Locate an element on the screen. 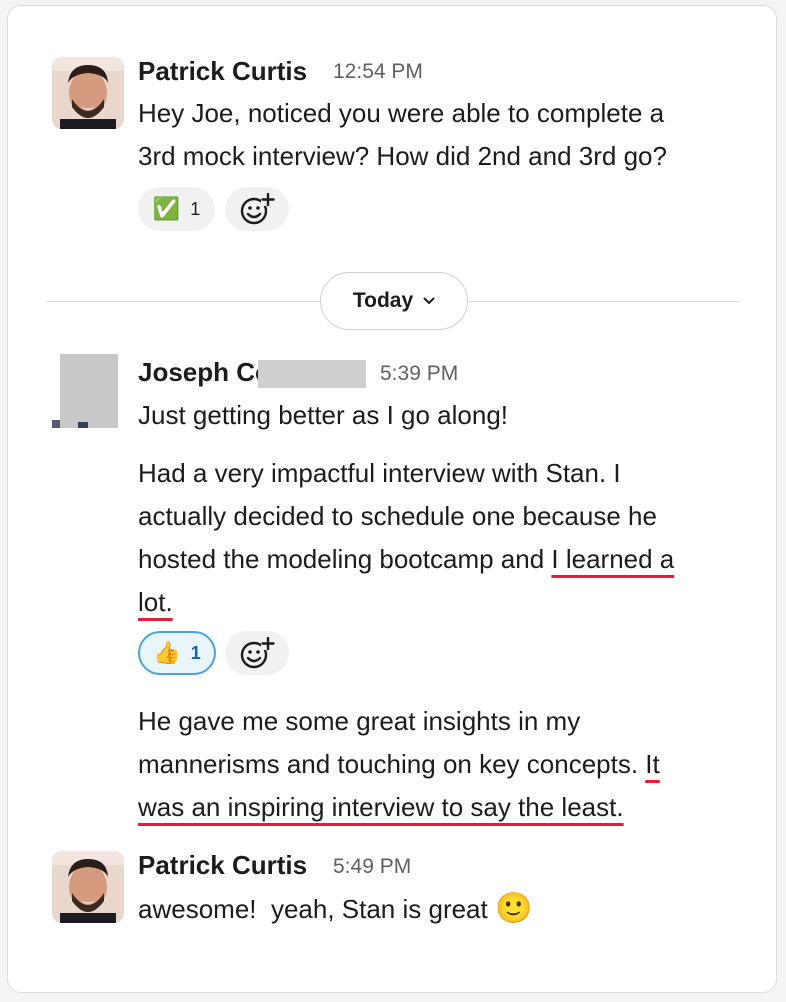  slightly-smiling-face-emoji-icon: 🙂 is located at coordinates (513, 908).